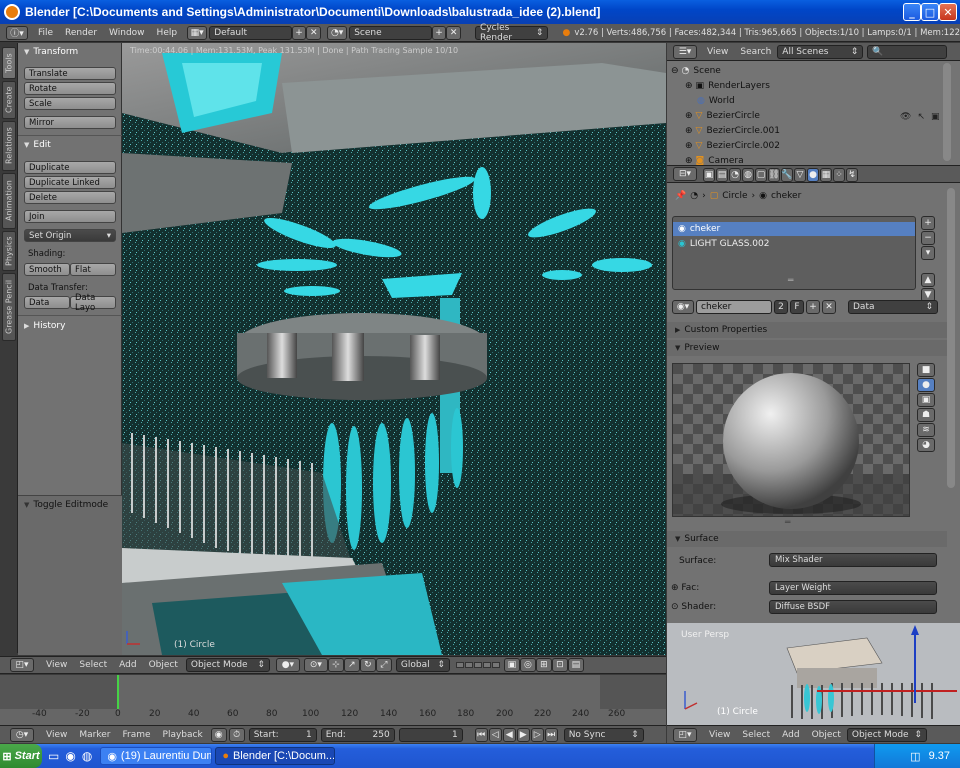 This screenshot has height=768, width=960. I want to click on eye-icon: 👁, so click(905, 117).